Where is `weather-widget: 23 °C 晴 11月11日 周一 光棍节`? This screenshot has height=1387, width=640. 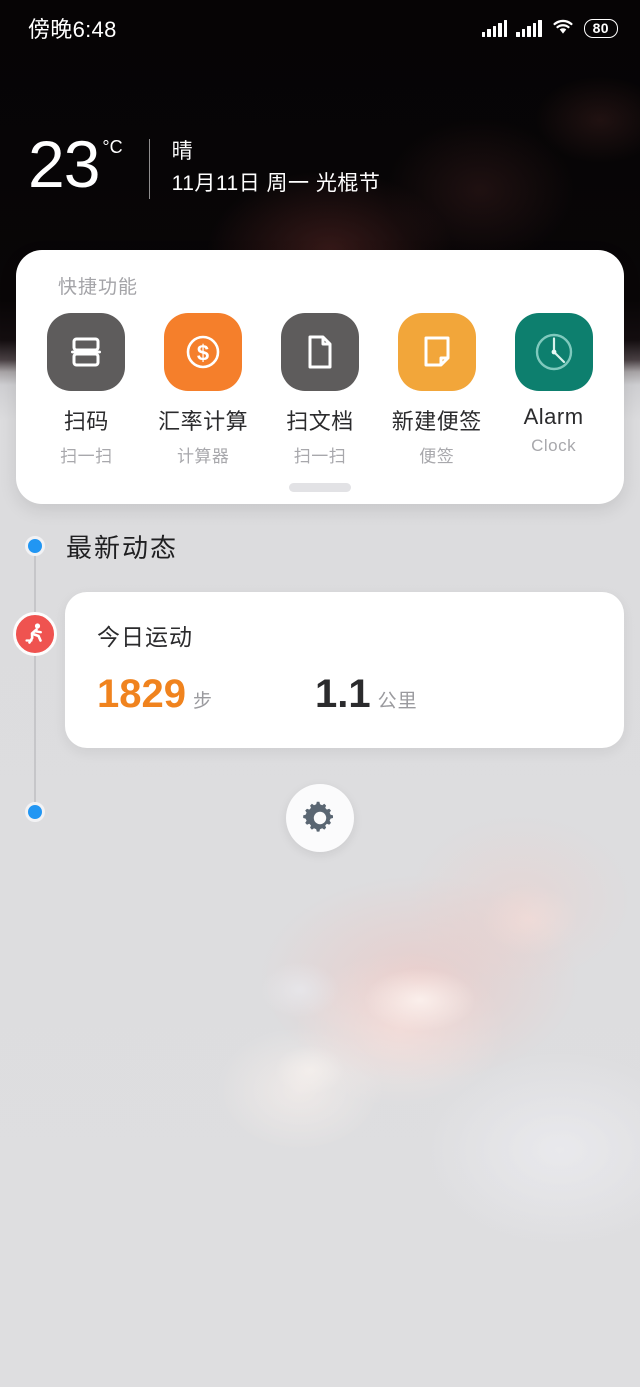 weather-widget: 23 °C 晴 11月11日 周一 光棍节 is located at coordinates (204, 164).